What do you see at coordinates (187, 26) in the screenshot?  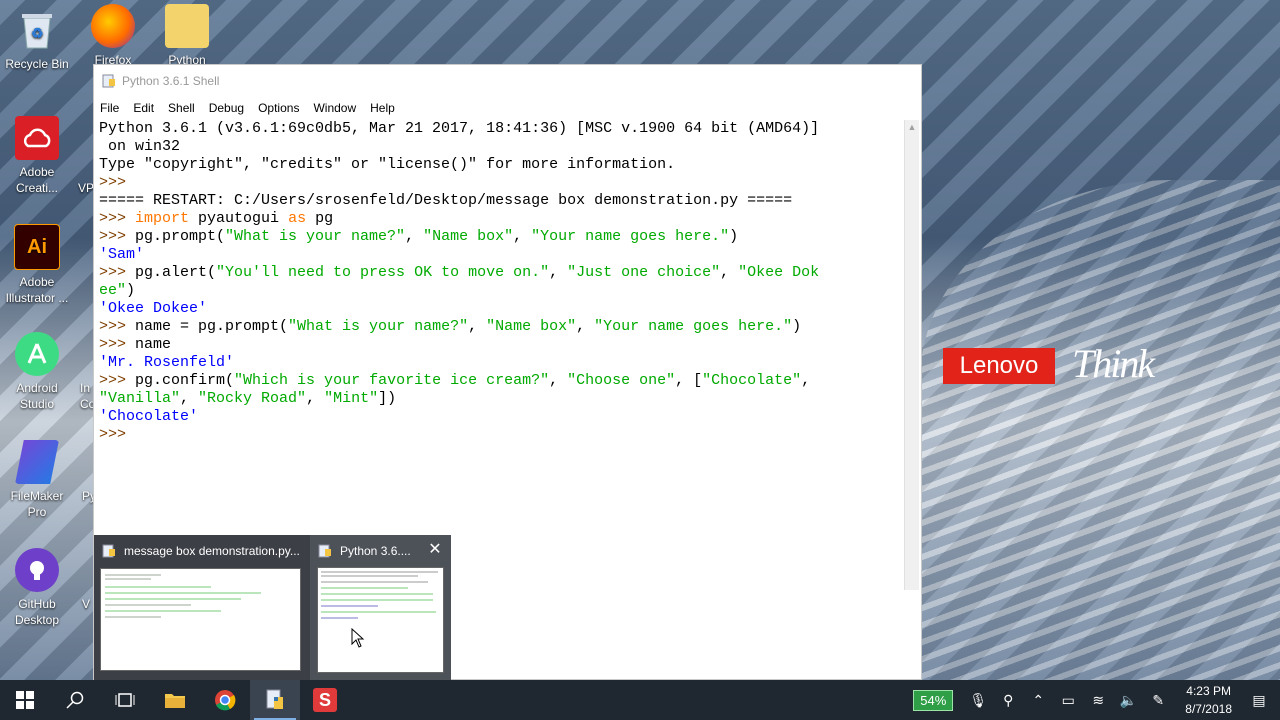 I see `folder-icon` at bounding box center [187, 26].